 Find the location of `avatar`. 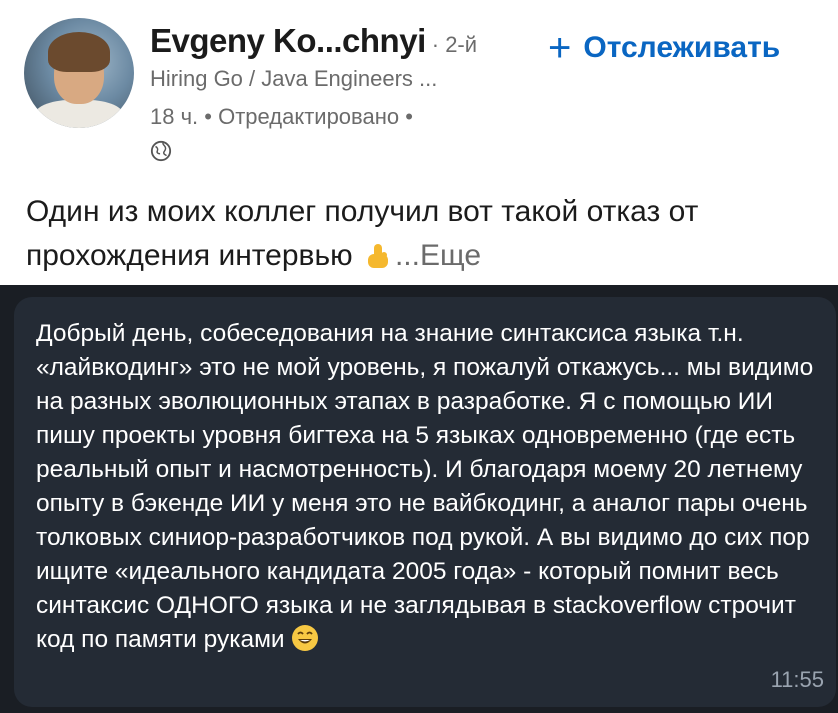

avatar is located at coordinates (79, 73).